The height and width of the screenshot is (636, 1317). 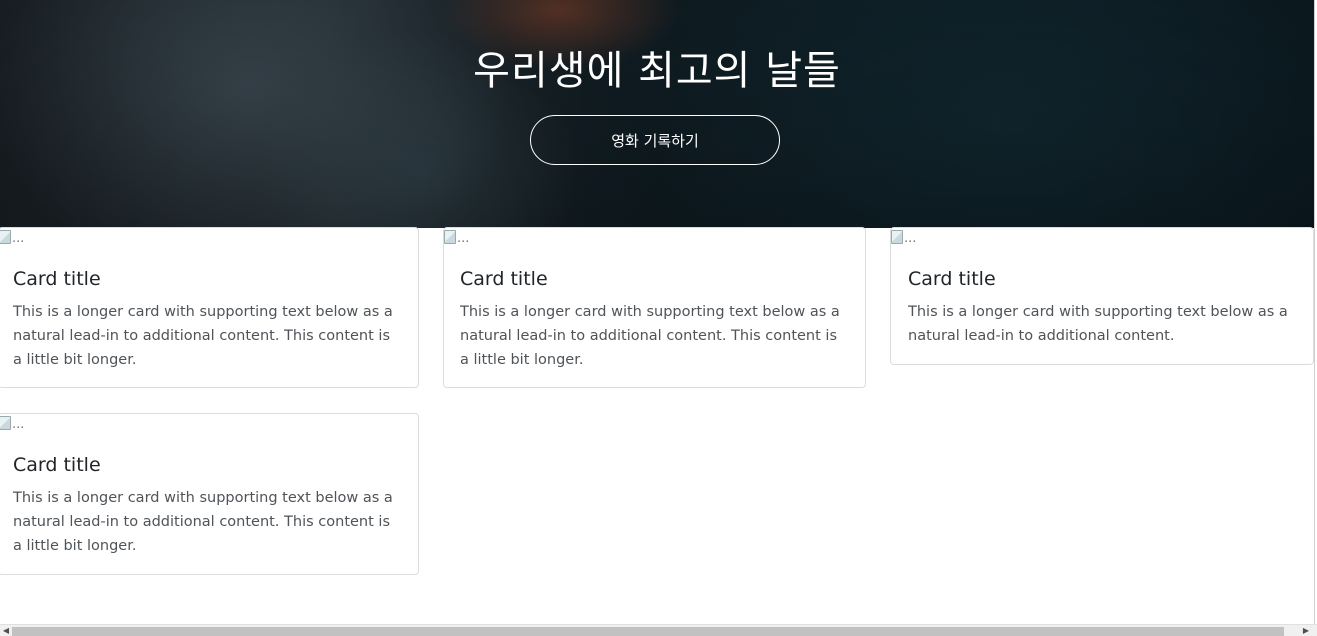 I want to click on hero-title: 우리생에 최고의 날들, so click(x=657, y=71).